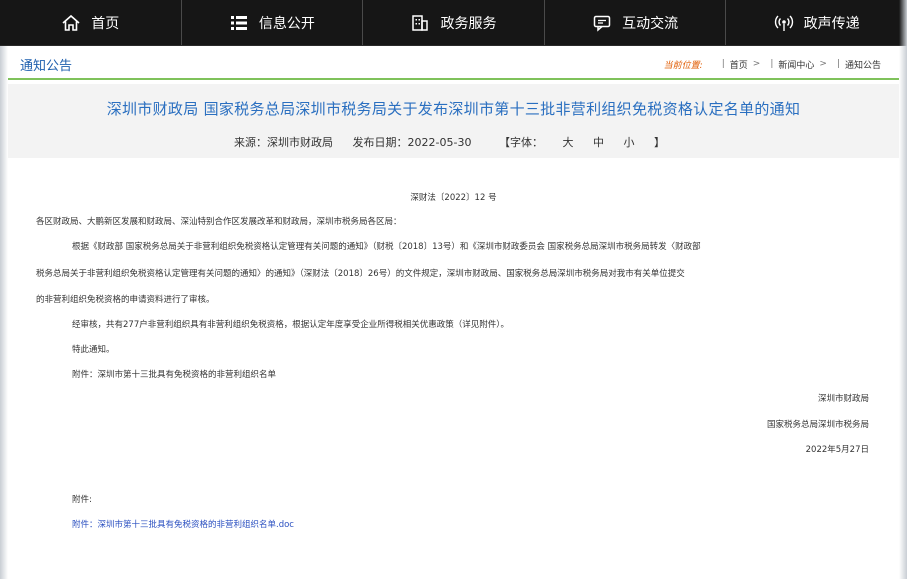 The width and height of the screenshot is (907, 579). I want to click on section-title: 通知公告, so click(46, 66).